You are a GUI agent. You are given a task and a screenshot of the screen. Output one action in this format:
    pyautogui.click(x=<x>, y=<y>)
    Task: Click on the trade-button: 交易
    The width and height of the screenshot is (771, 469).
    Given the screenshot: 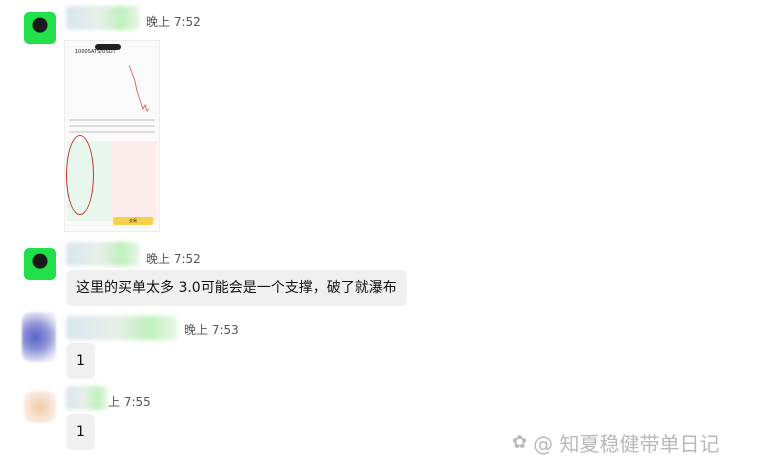 What is the action you would take?
    pyautogui.click(x=133, y=221)
    